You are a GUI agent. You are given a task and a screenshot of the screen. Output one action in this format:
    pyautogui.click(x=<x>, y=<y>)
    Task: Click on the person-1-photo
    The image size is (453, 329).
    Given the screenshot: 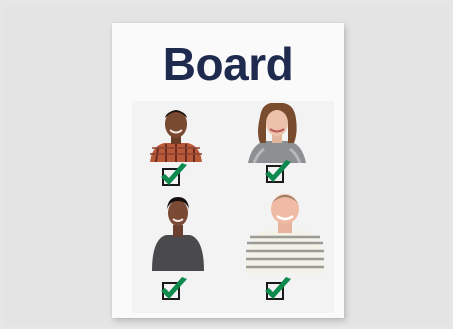 What is the action you would take?
    pyautogui.click(x=176, y=134)
    